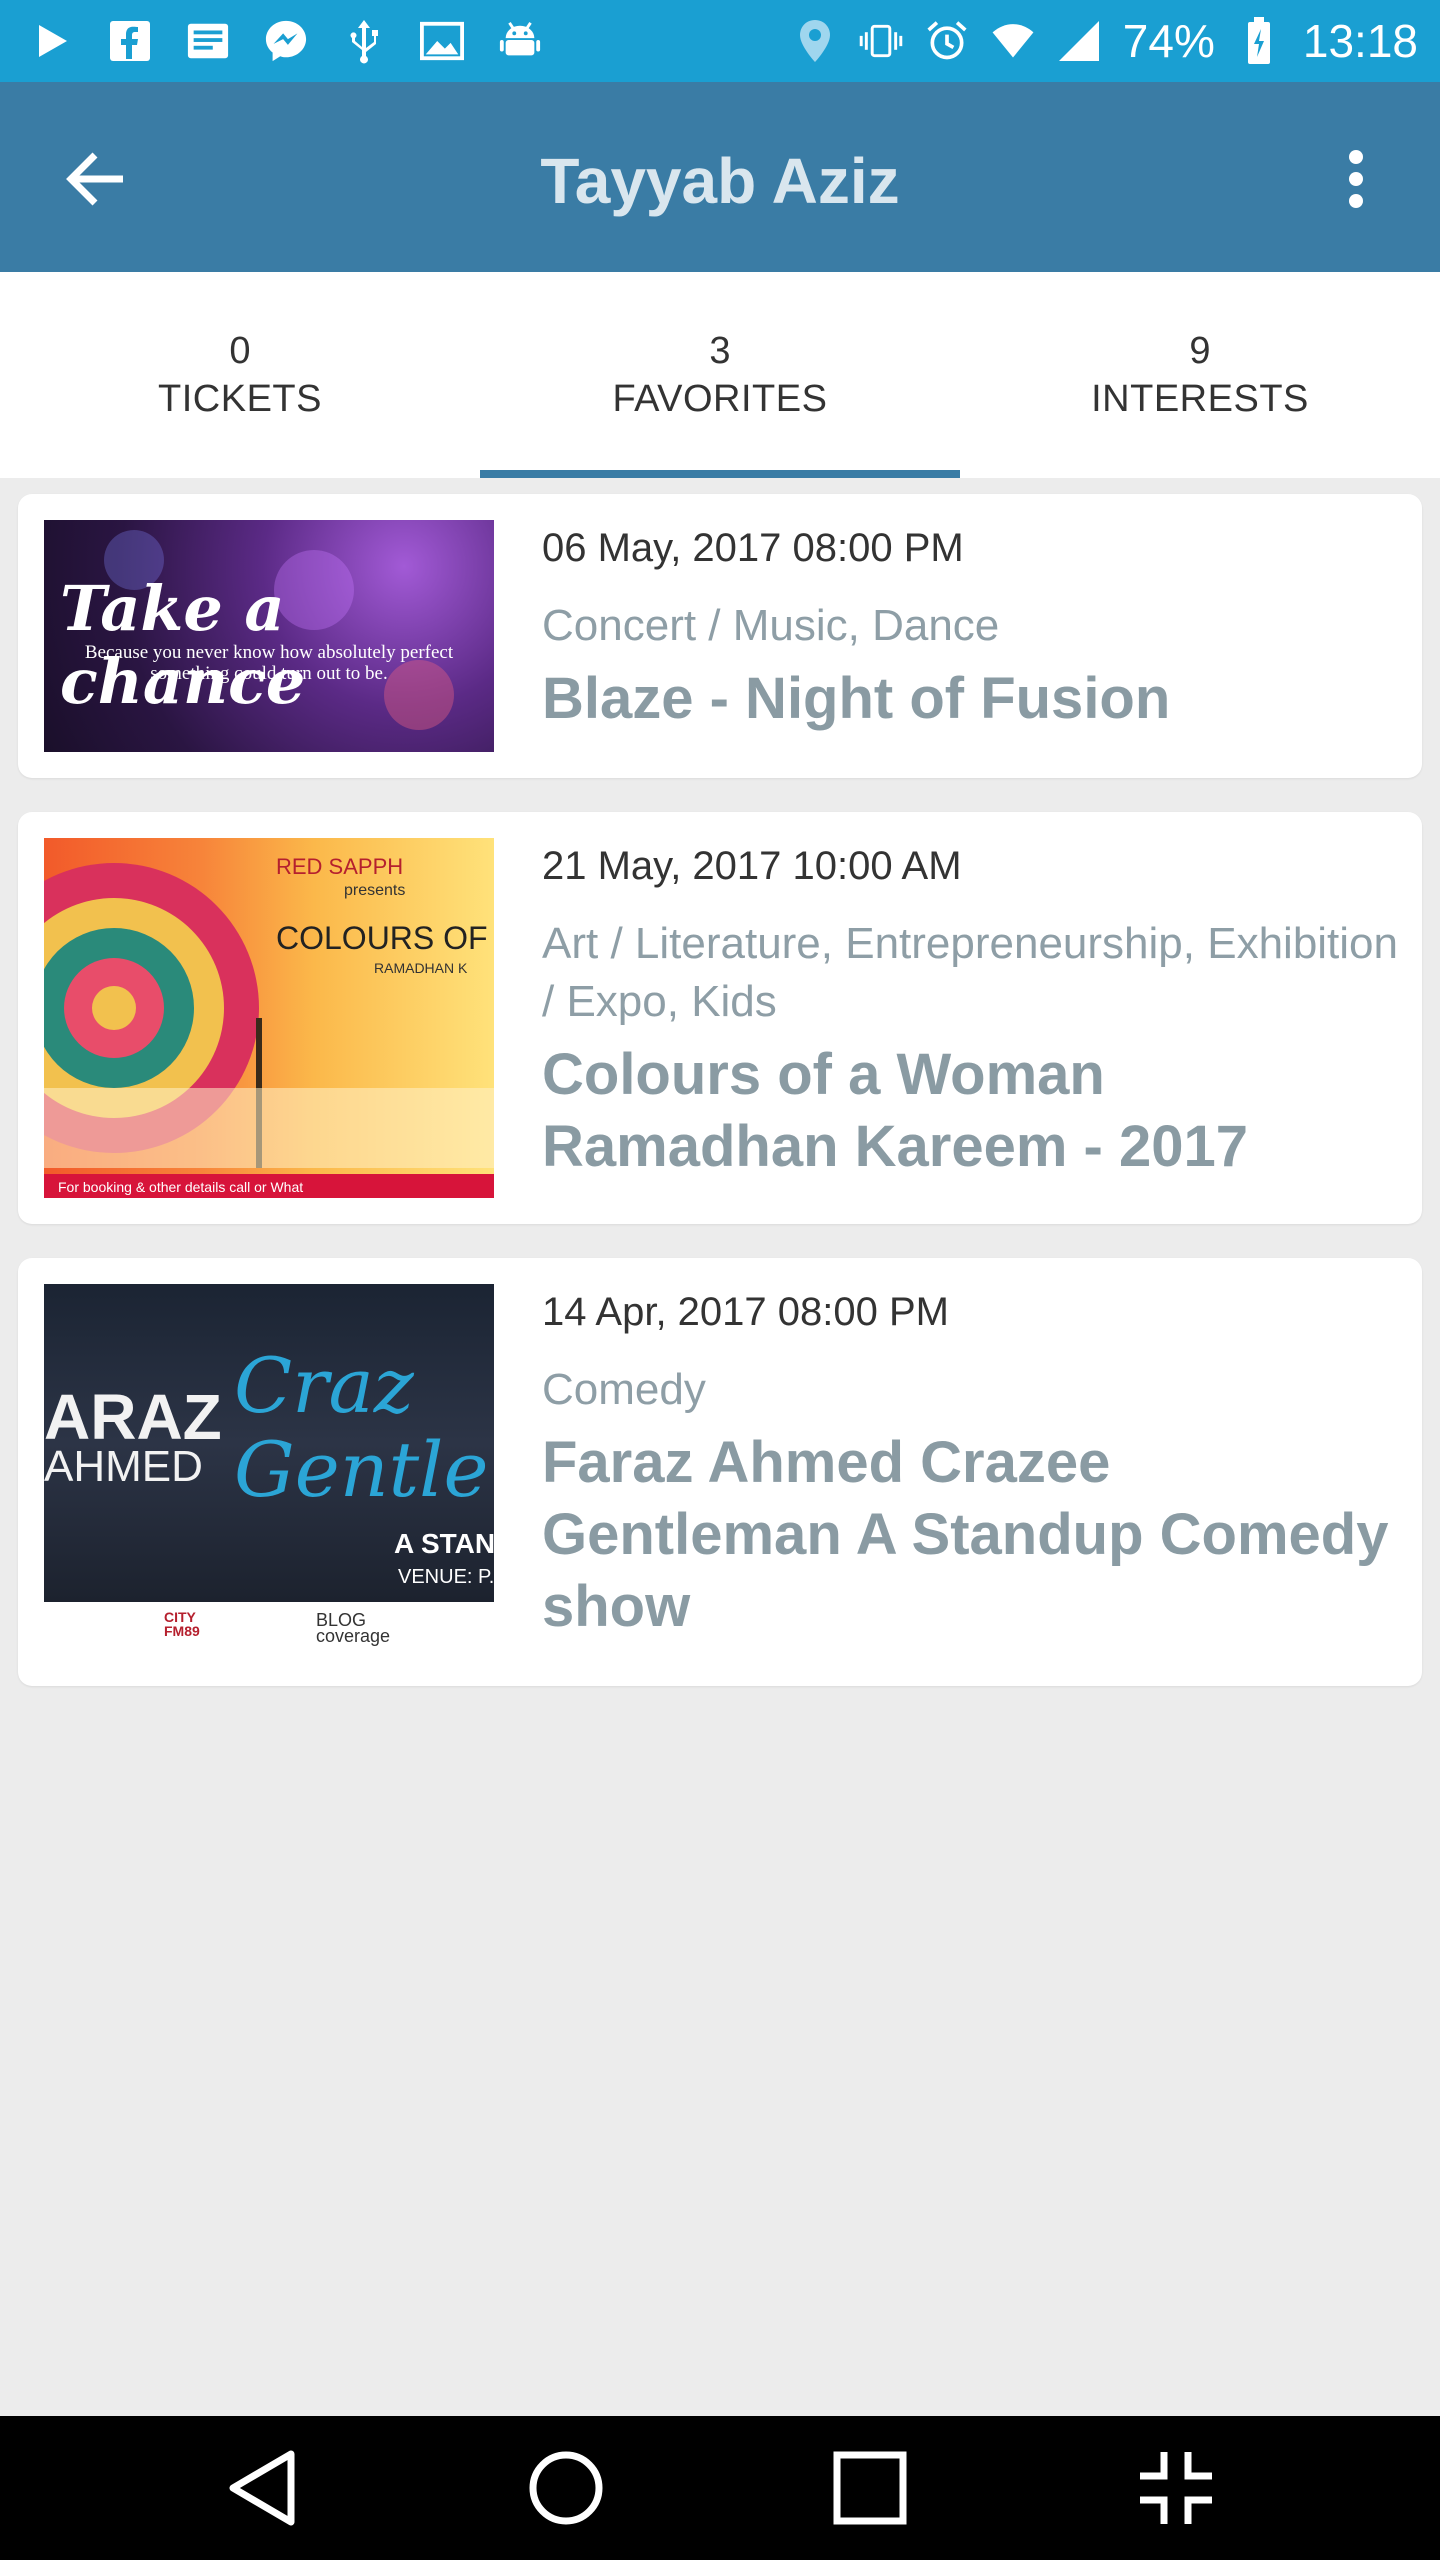  I want to click on android-icon, so click(520, 41).